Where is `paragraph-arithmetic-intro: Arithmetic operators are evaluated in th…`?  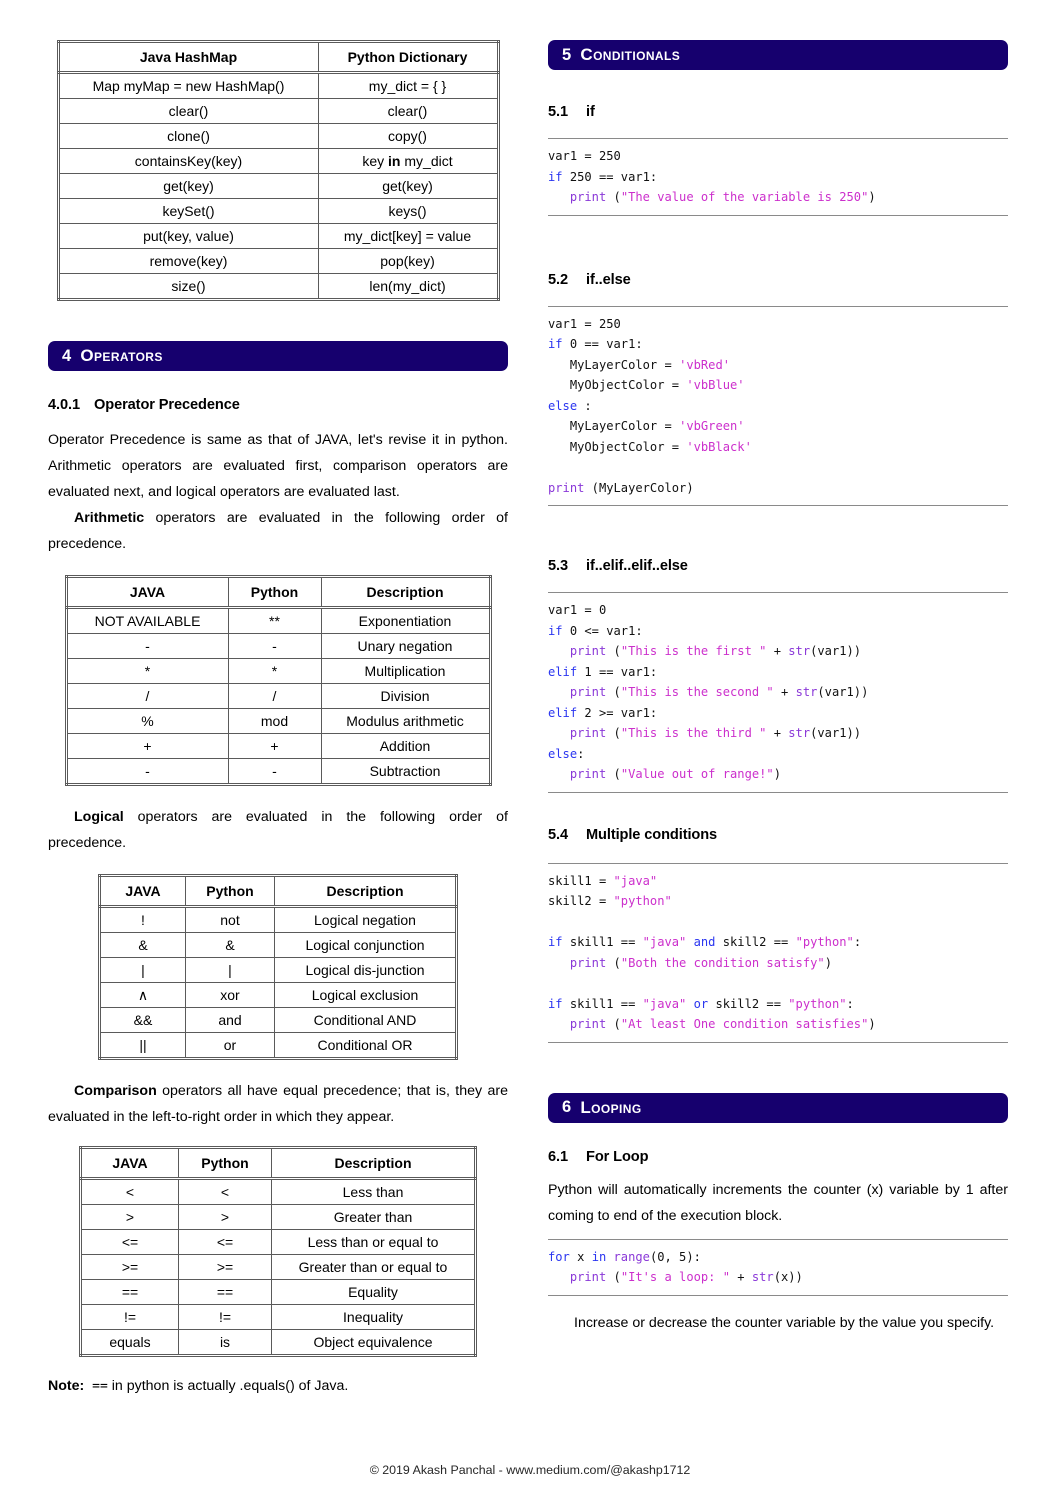 paragraph-arithmetic-intro: Arithmetic operators are evaluated in th… is located at coordinates (278, 531).